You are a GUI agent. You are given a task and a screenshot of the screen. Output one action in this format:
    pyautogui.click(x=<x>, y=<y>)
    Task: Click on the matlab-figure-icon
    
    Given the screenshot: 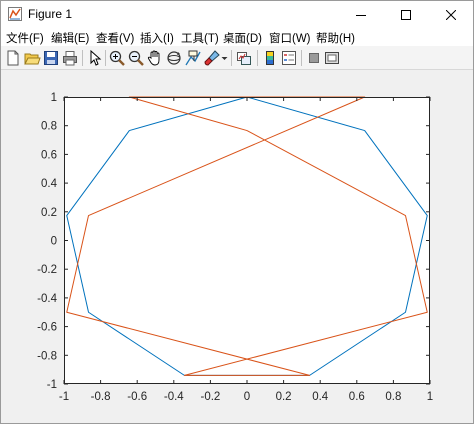 What is the action you would take?
    pyautogui.click(x=15, y=14)
    